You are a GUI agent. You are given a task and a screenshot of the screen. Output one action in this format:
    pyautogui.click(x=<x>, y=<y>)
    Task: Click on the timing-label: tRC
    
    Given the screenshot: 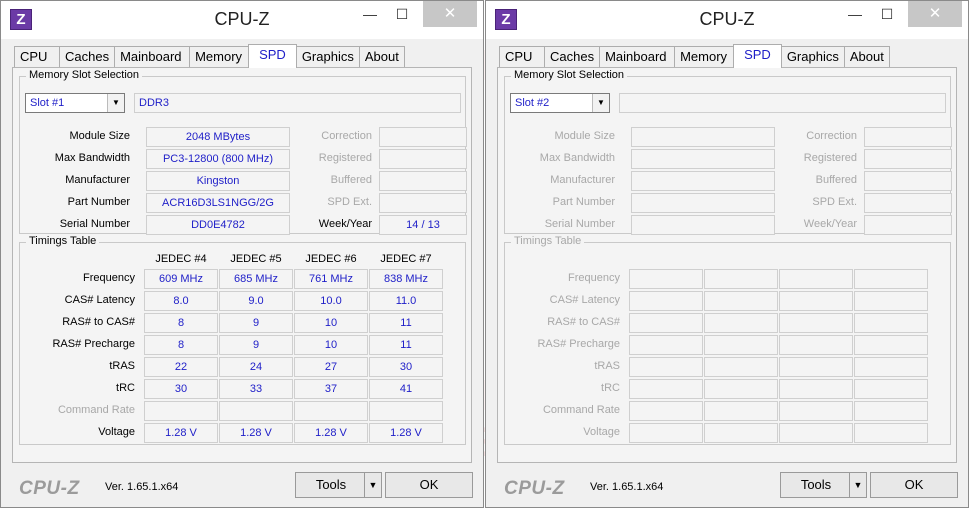 What is the action you would take?
    pyautogui.click(x=610, y=388)
    